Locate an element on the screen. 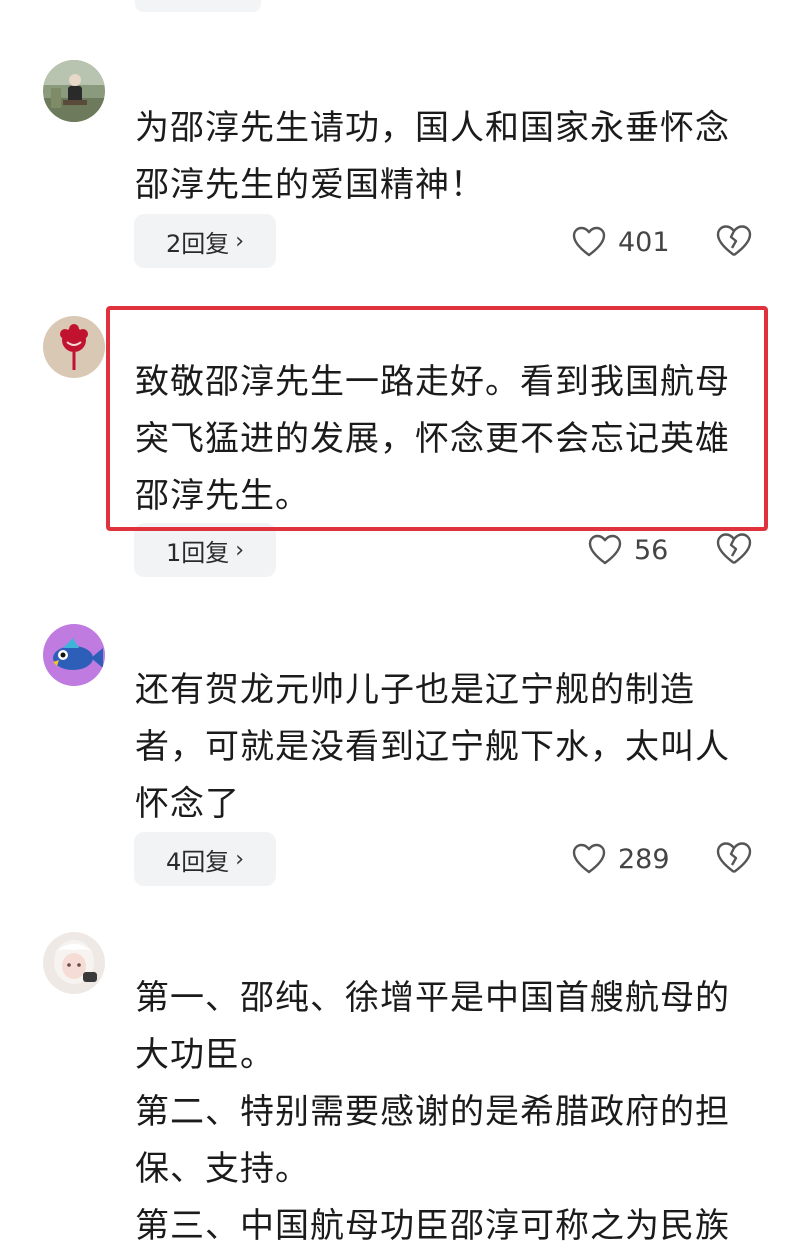  reply-label: 1回复 is located at coordinates (197, 552).